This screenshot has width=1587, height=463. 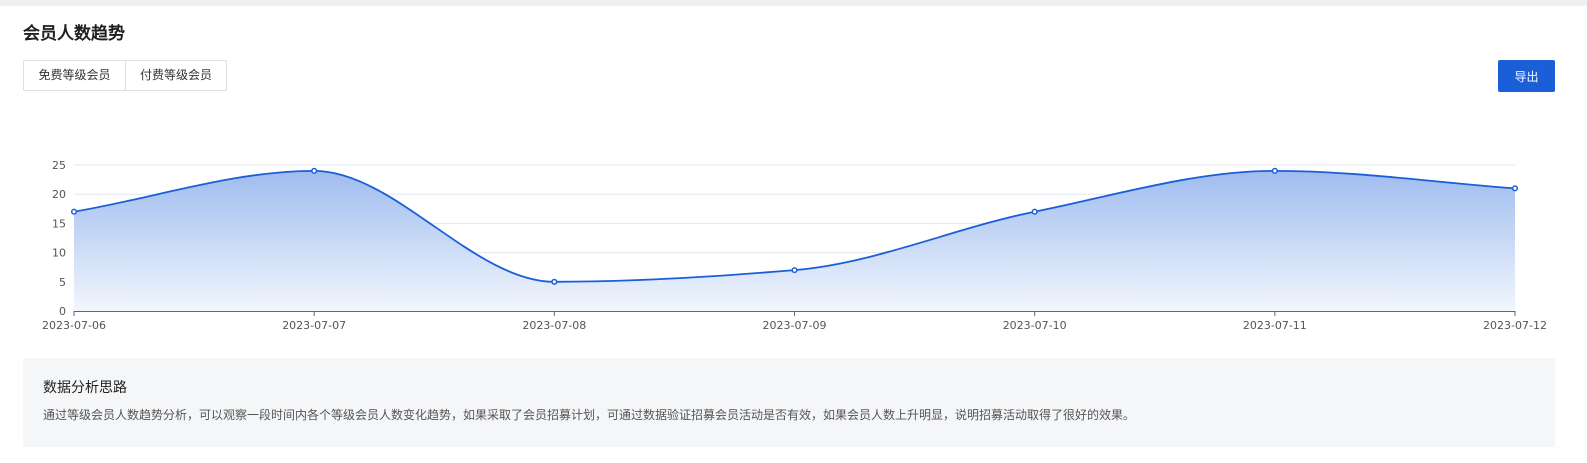 What do you see at coordinates (793, 3) in the screenshot?
I see `top-divider-strip` at bounding box center [793, 3].